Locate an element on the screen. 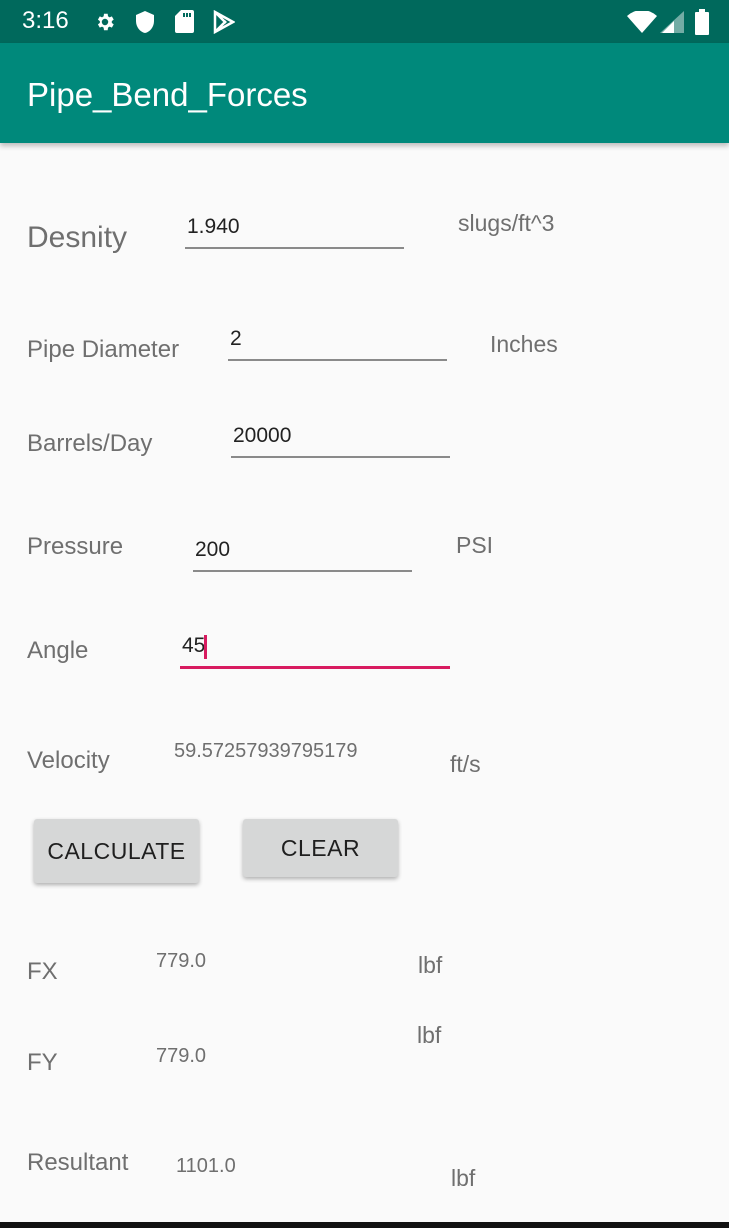 This screenshot has width=729, height=1228. play-store-icon is located at coordinates (224, 22).